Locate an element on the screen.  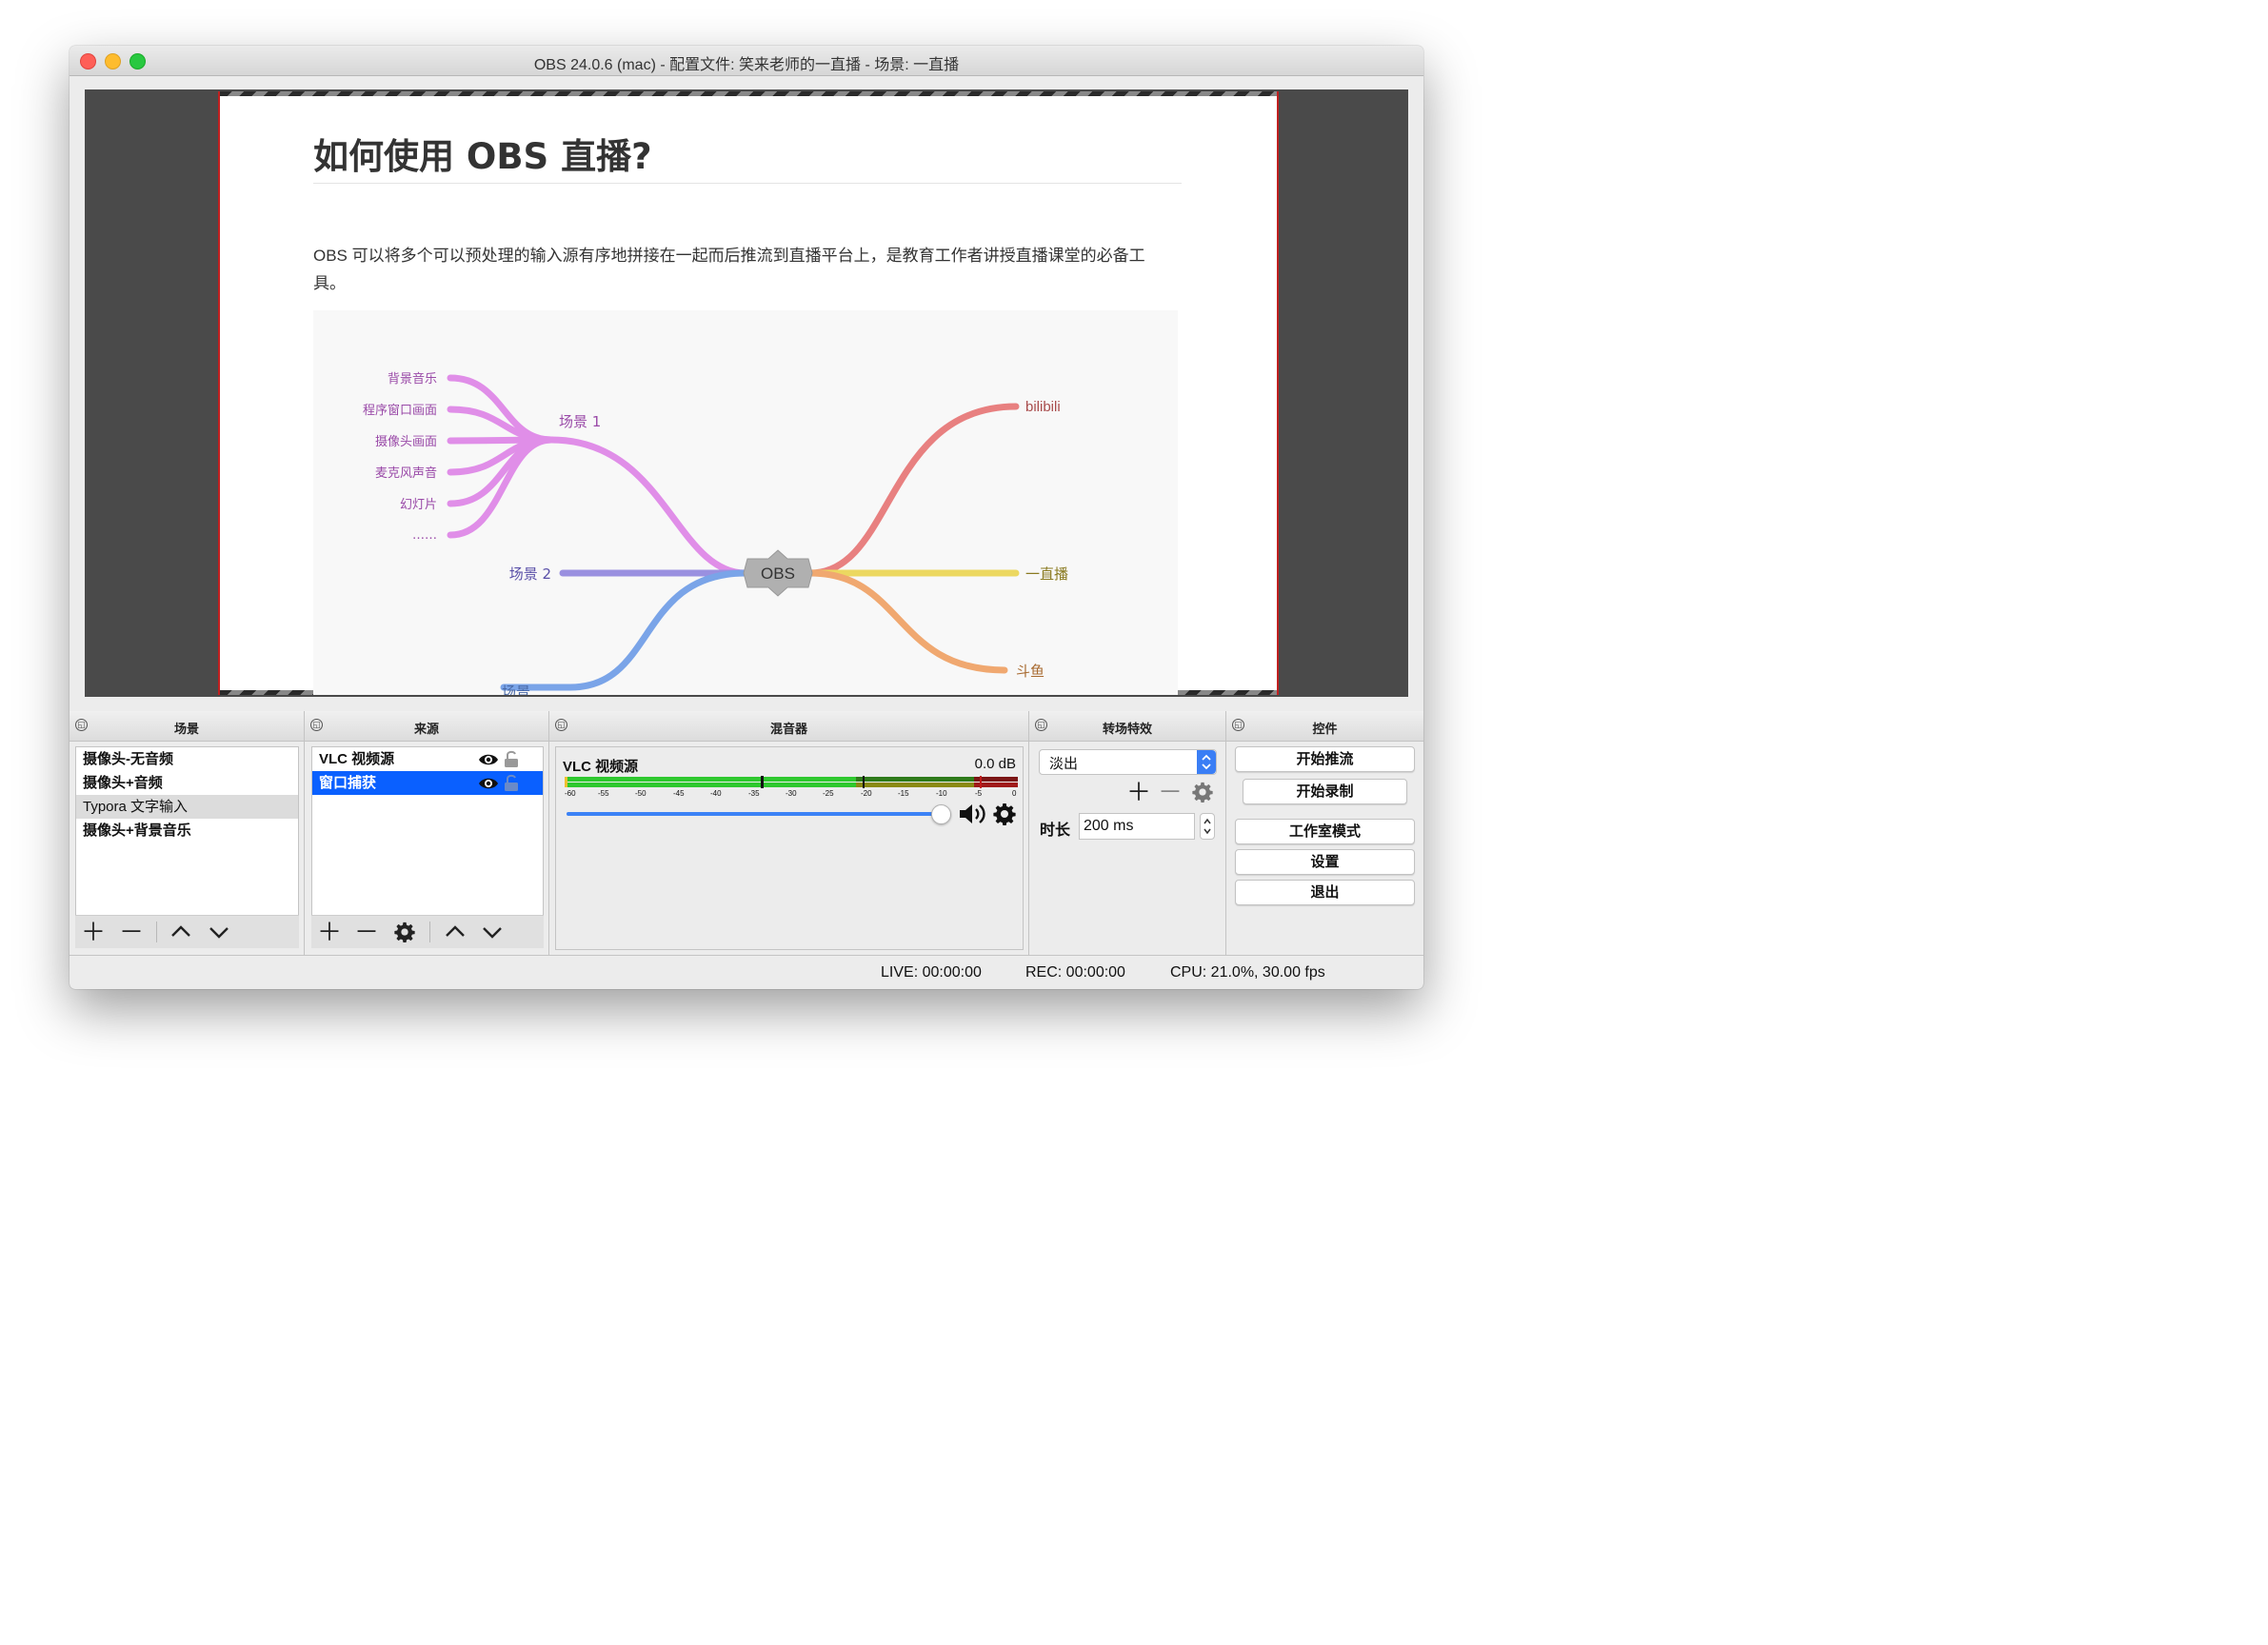
move-source-up-button is located at coordinates (455, 932).